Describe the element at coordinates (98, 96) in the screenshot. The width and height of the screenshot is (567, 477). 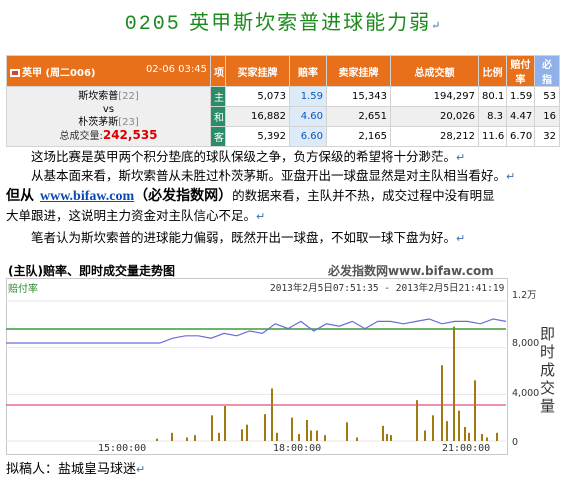
I see `home-team: 斯坎索普` at that location.